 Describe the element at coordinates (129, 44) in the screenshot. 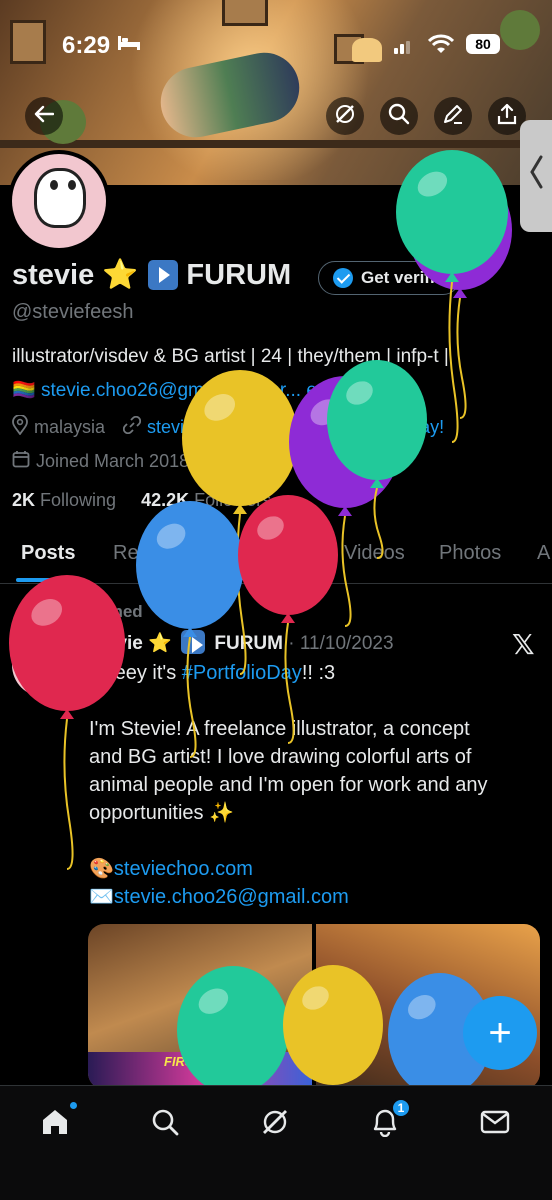

I see `sleep-focus-icon` at that location.